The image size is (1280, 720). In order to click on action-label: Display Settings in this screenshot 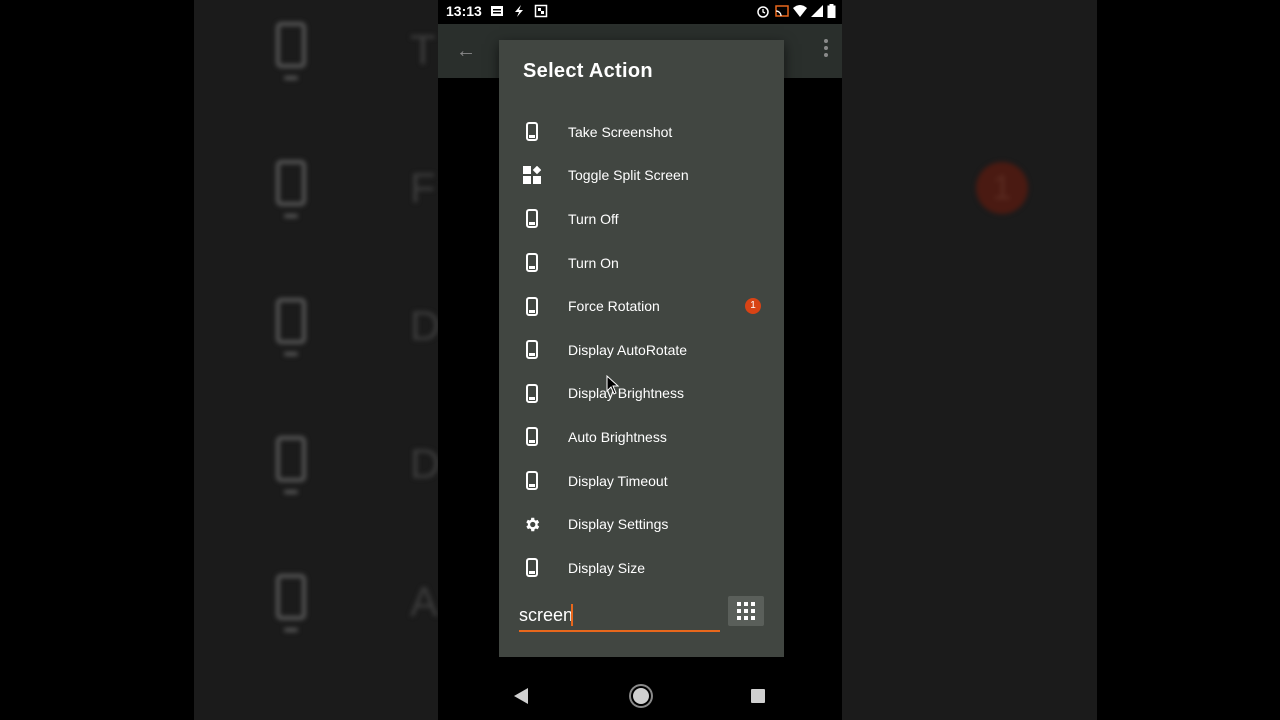, I will do `click(618, 524)`.